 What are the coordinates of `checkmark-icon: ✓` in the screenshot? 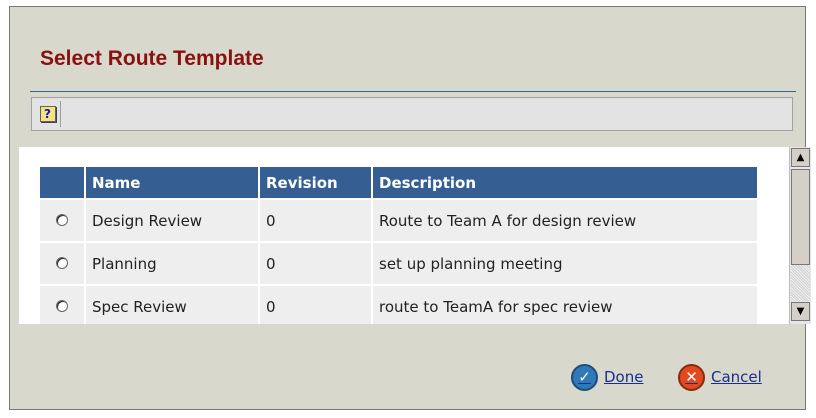 It's located at (584, 377).